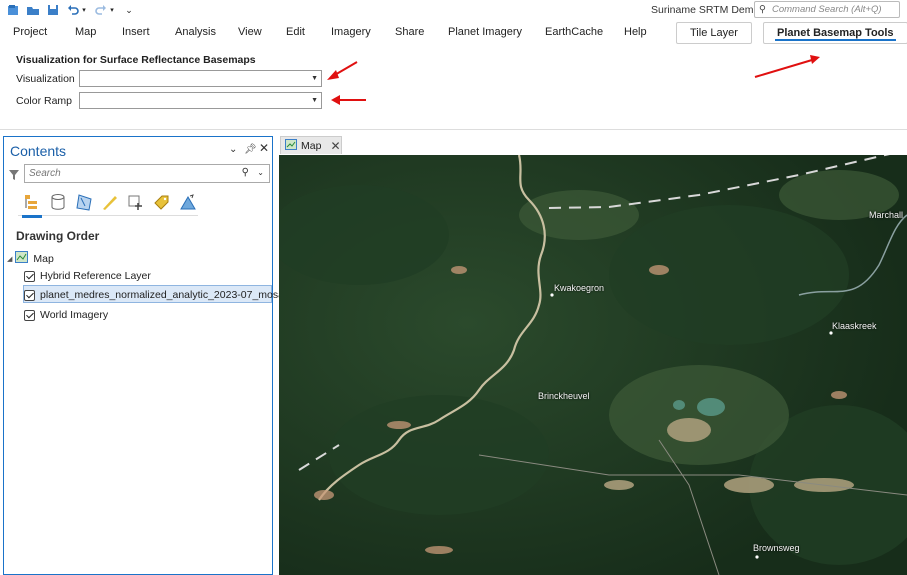  What do you see at coordinates (485, 32) in the screenshot?
I see `tab-planet-imagery: Planet Imagery` at bounding box center [485, 32].